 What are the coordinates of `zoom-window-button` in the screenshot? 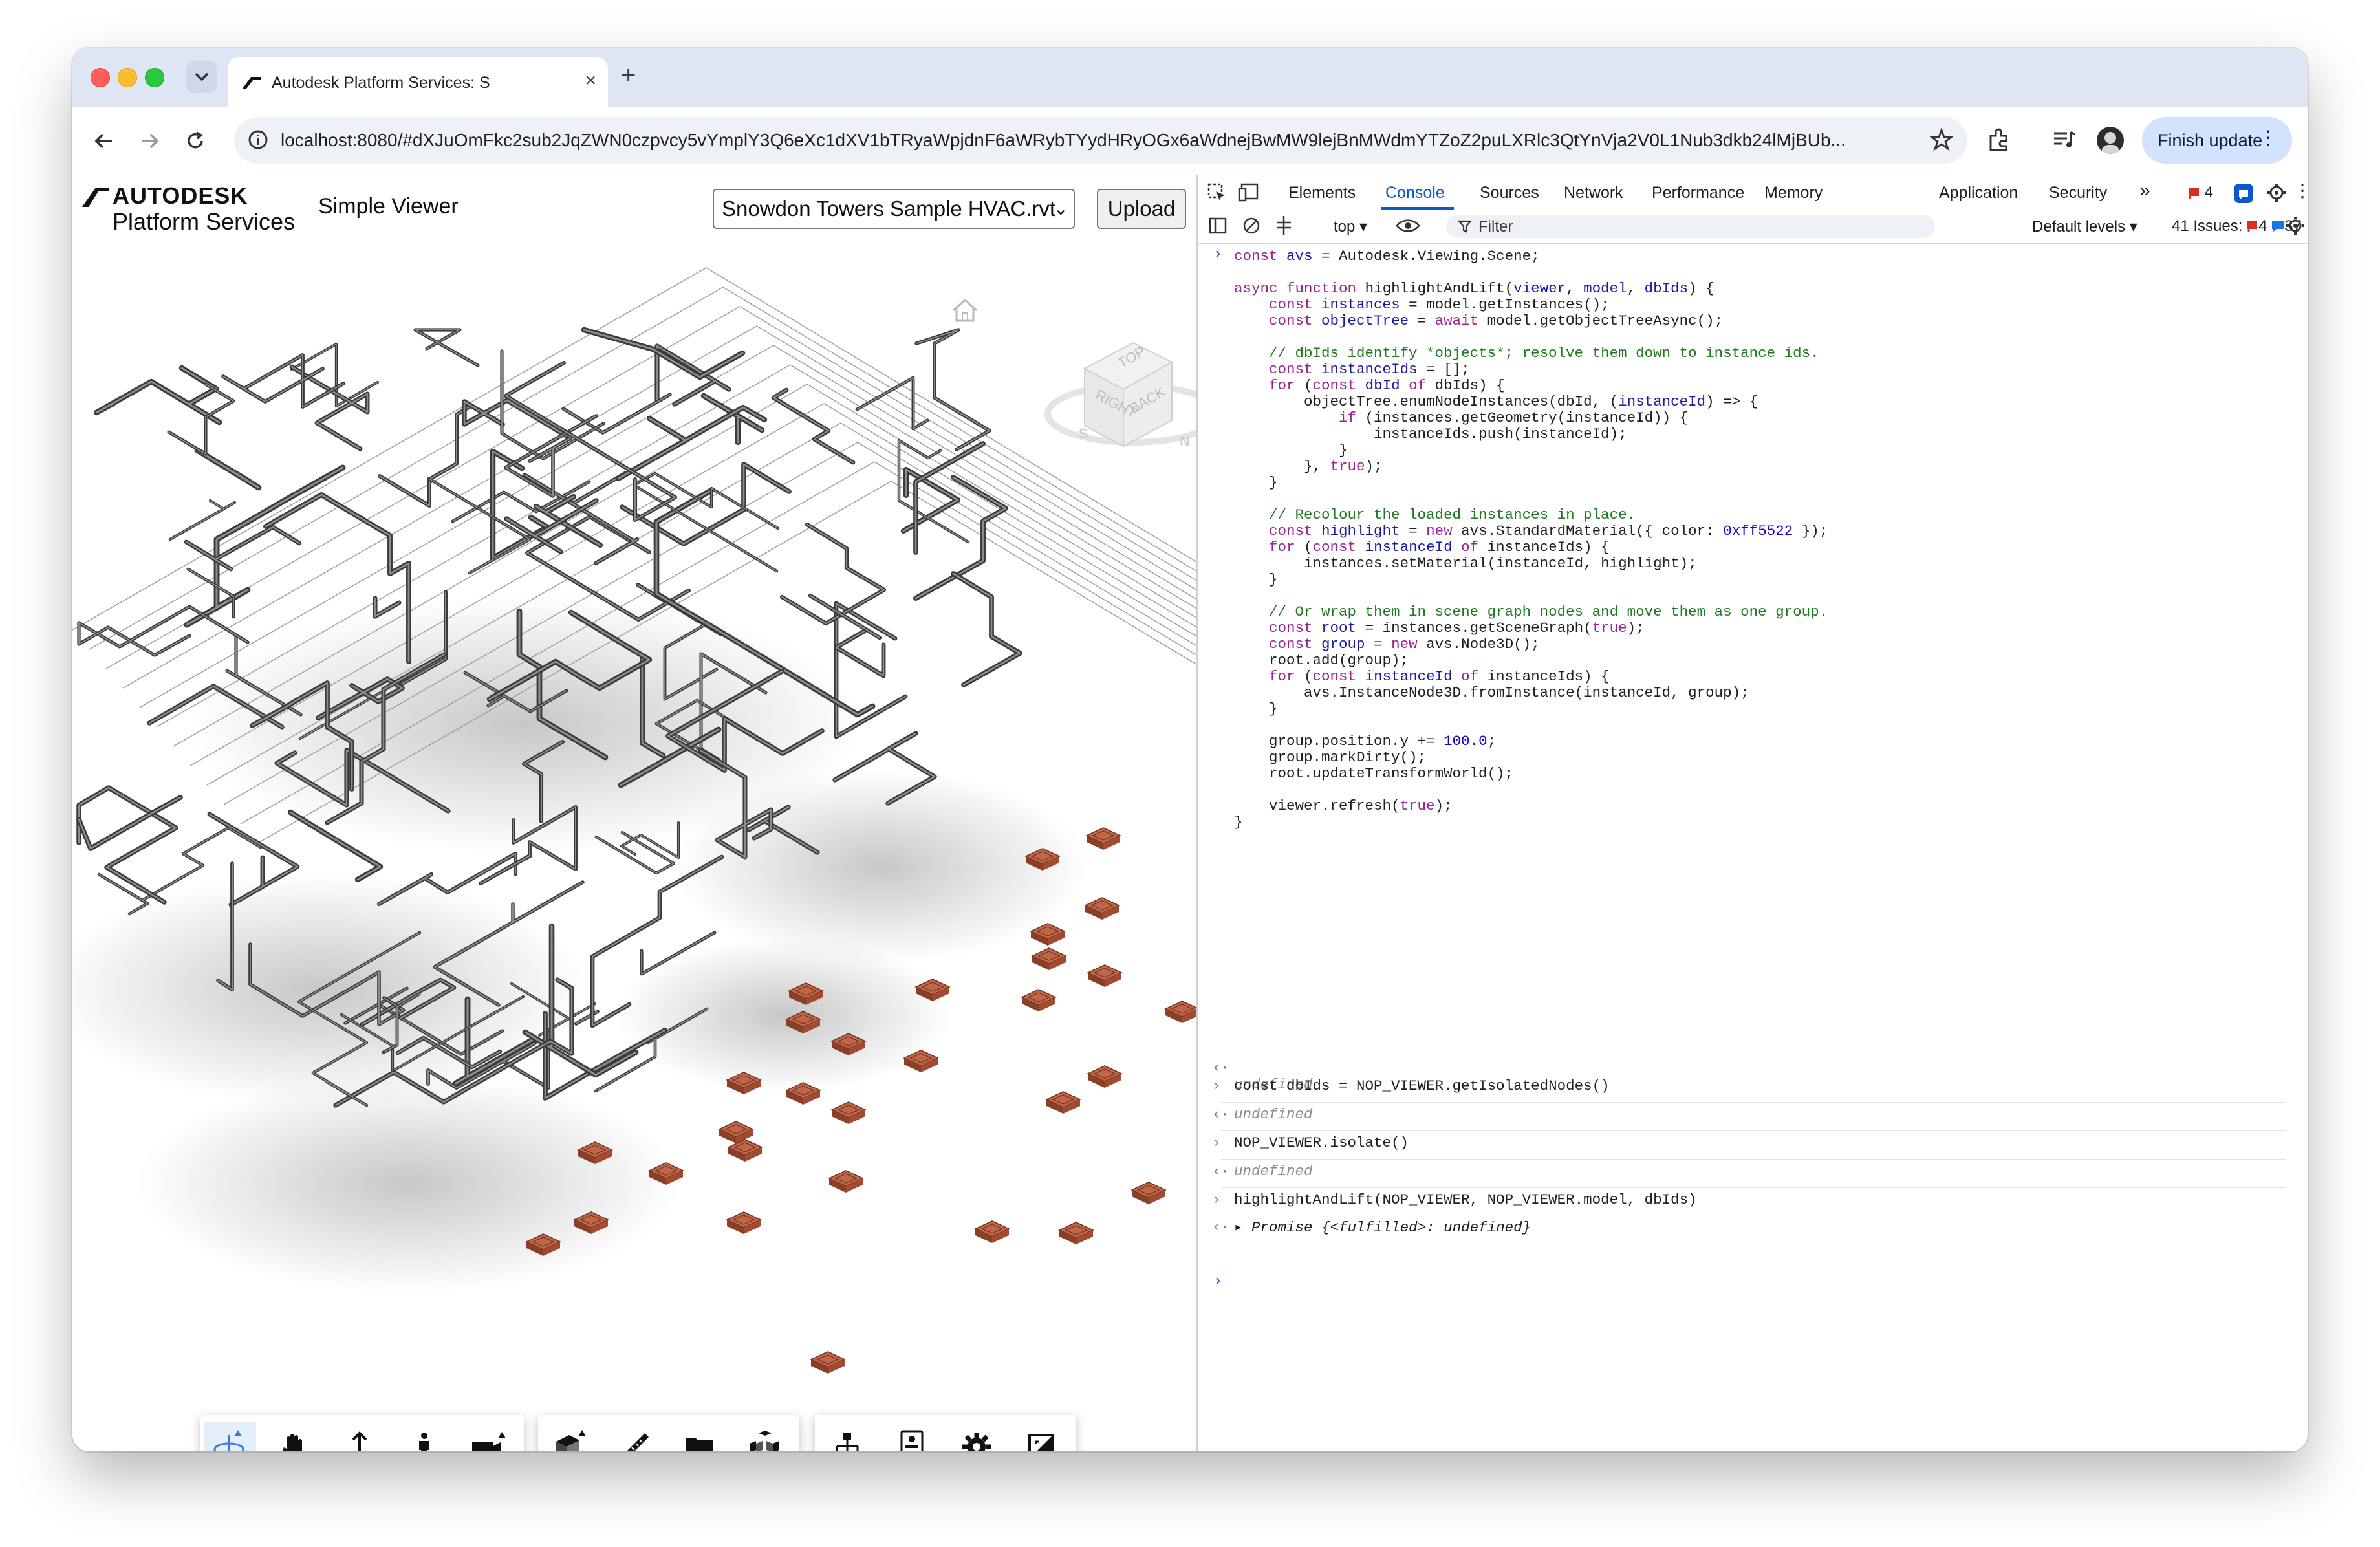 It's located at (154, 77).